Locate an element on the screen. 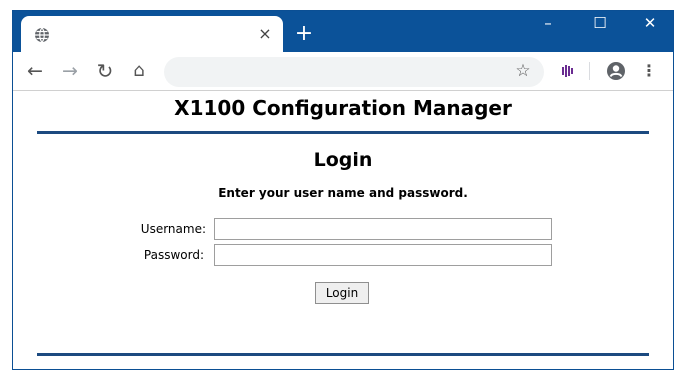 The width and height of the screenshot is (680, 370). login-instructions: Enter your user name and password. is located at coordinates (343, 193).